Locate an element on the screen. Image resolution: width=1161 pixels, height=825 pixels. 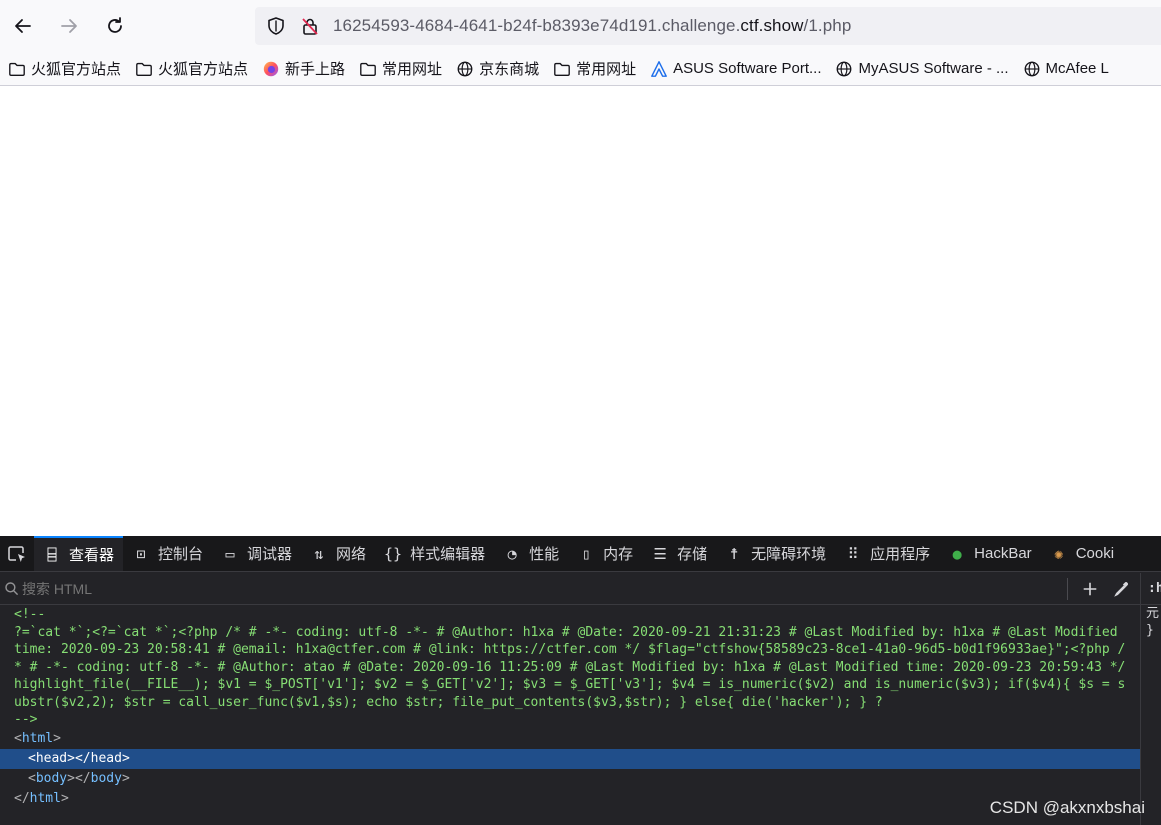
arrow-right-icon is located at coordinates (69, 26).